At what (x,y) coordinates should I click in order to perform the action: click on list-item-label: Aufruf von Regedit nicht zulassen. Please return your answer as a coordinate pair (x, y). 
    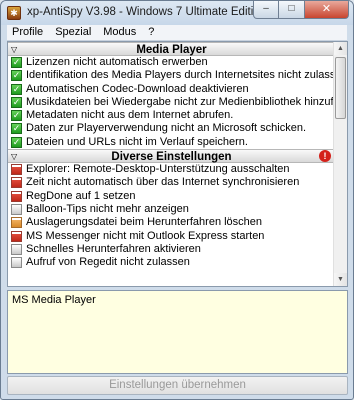
    Looking at the image, I should click on (108, 262).